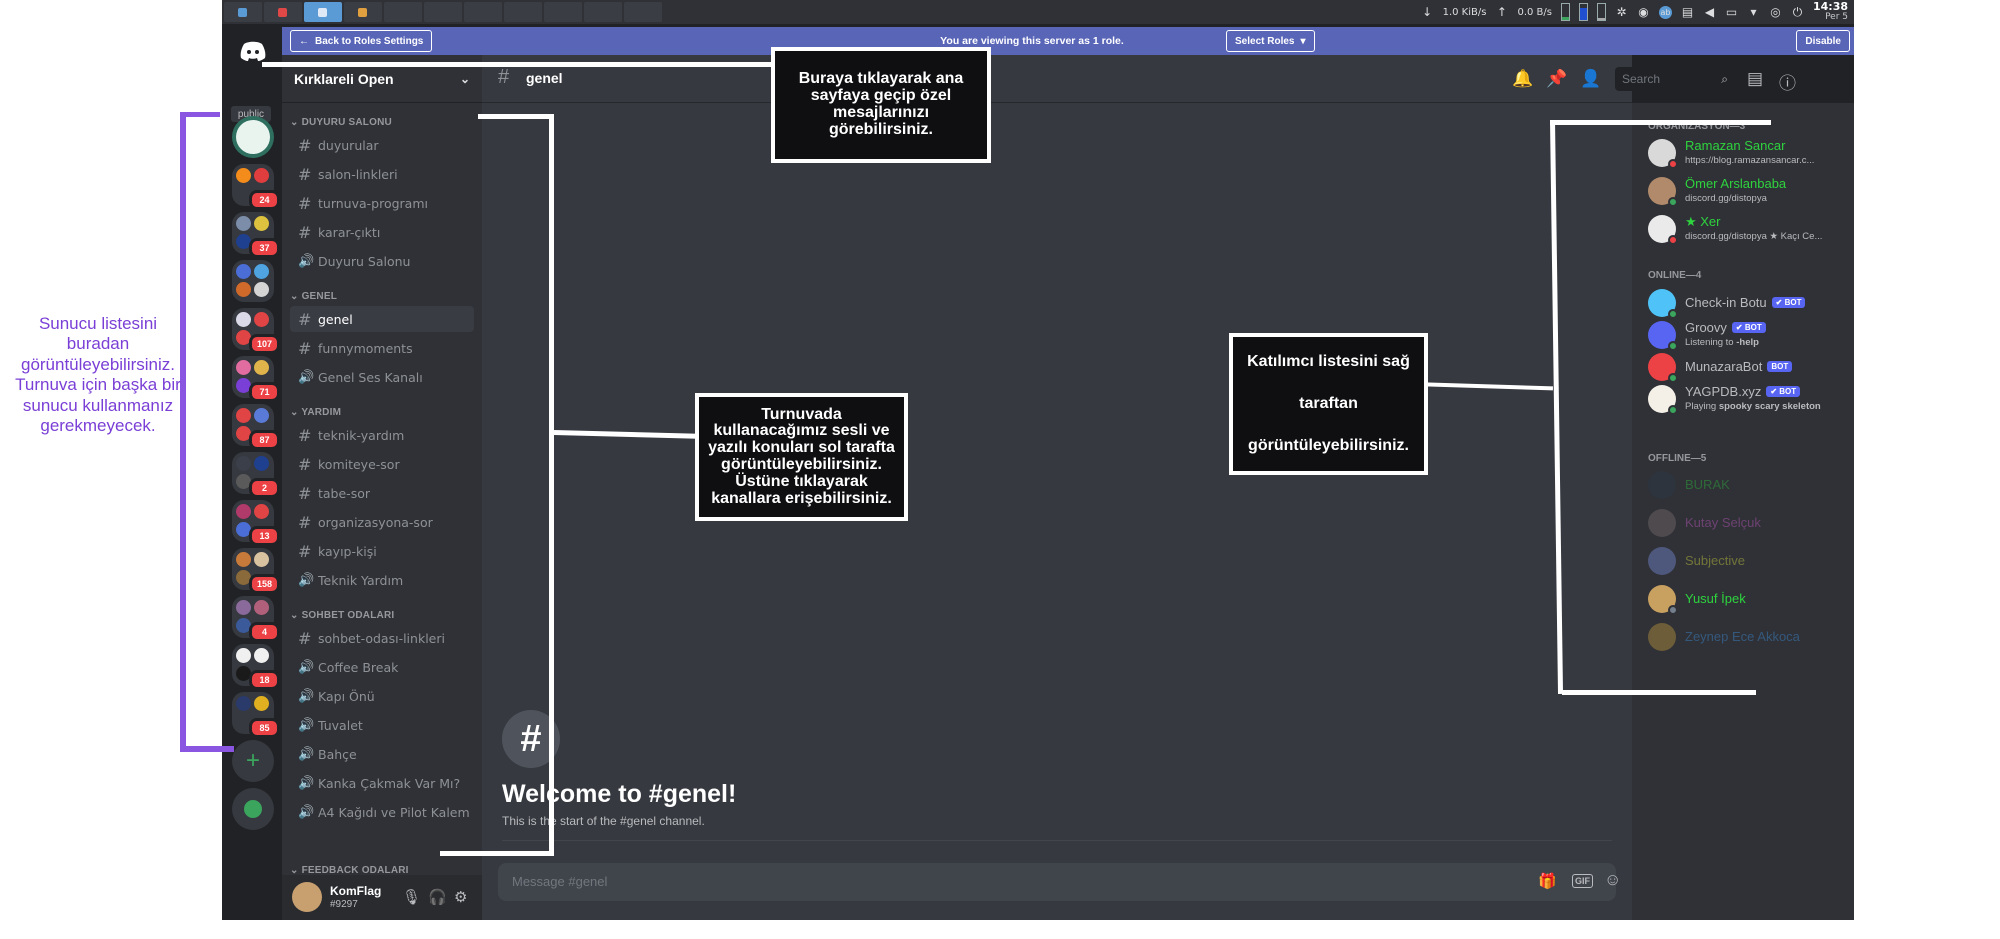 This screenshot has height=939, width=2000. I want to click on add-server-button: +, so click(253, 761).